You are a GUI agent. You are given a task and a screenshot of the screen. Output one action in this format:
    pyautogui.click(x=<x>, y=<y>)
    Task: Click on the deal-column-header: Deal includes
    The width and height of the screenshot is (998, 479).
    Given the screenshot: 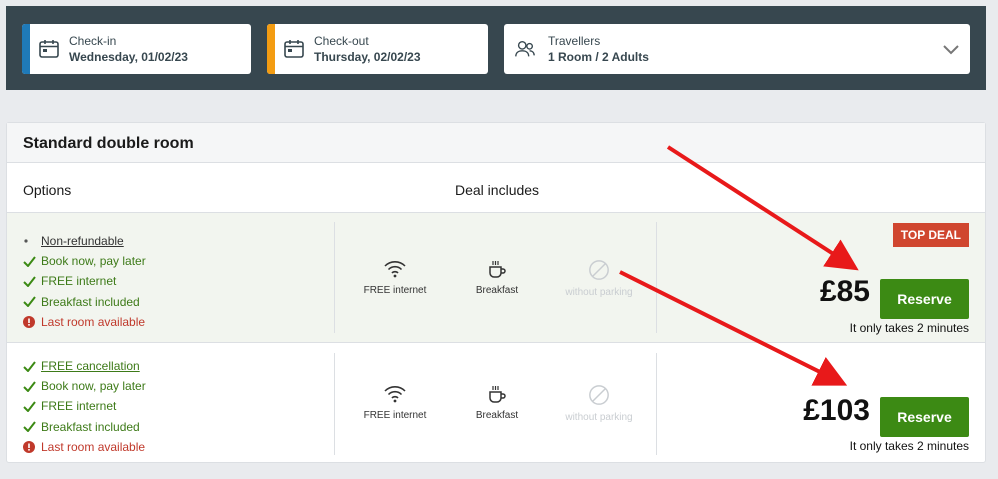 What is the action you would take?
    pyautogui.click(x=497, y=190)
    